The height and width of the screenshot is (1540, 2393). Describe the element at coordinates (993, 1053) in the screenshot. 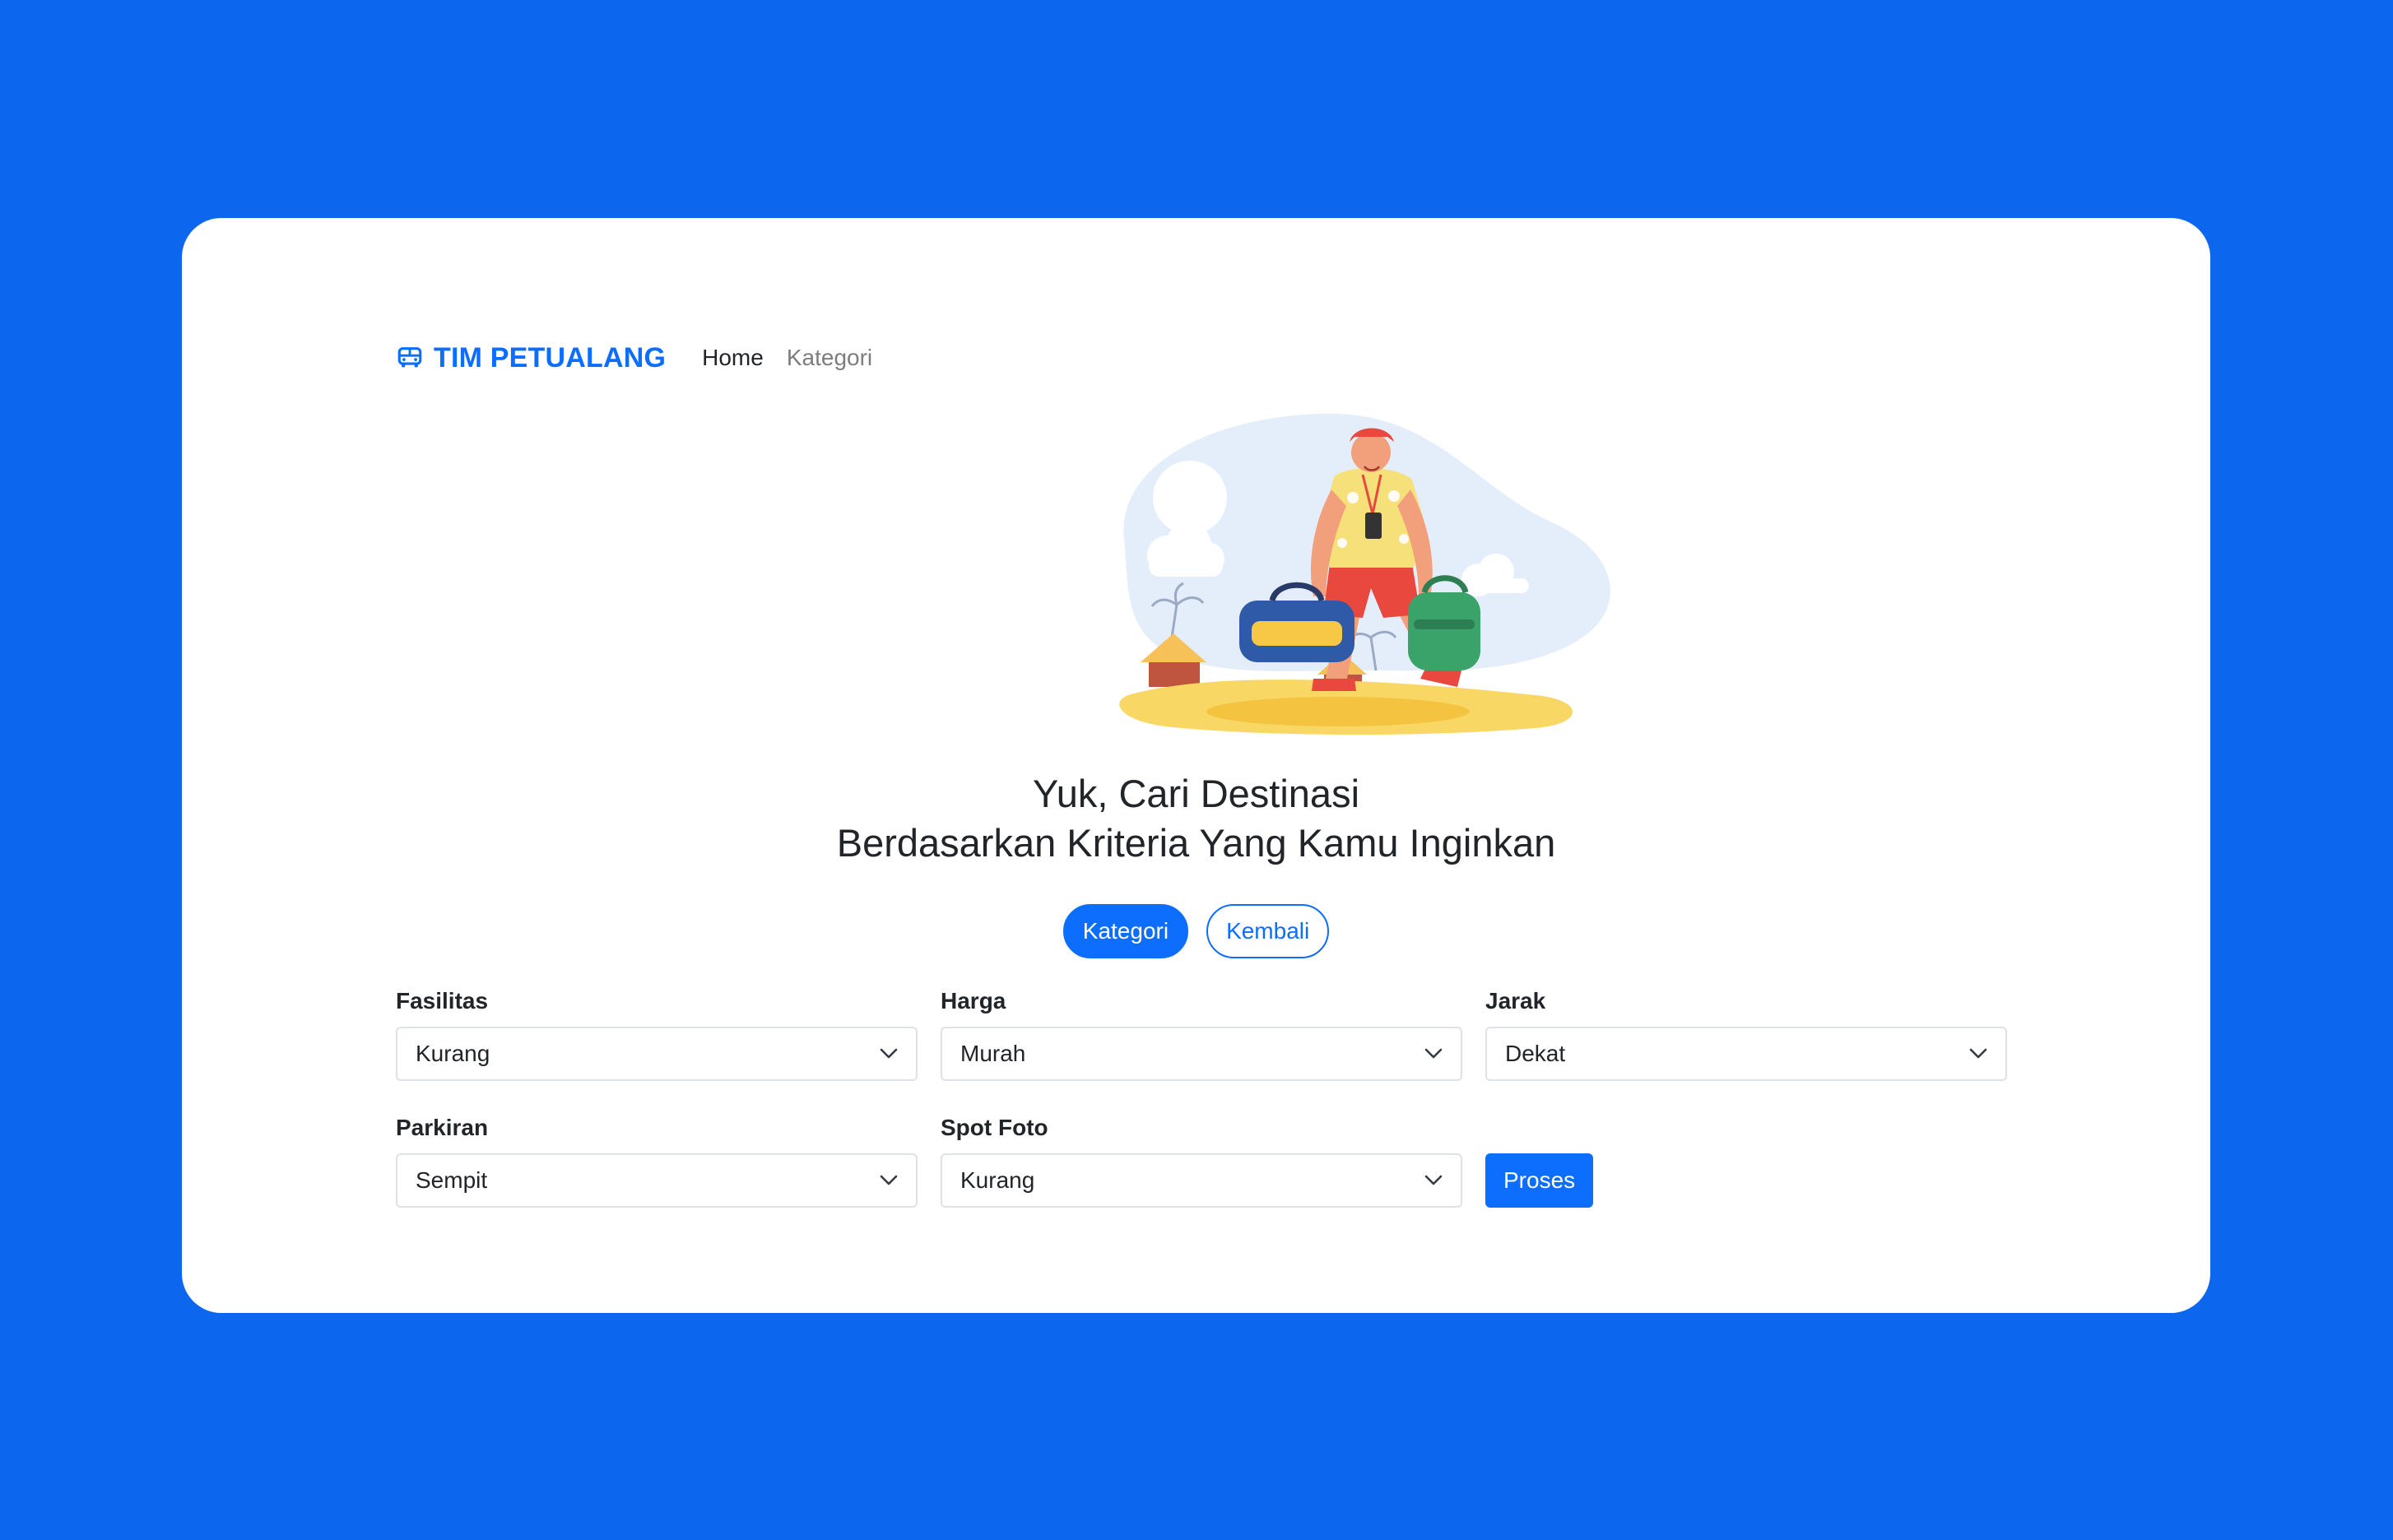

I see `harga-value: Murah` at that location.